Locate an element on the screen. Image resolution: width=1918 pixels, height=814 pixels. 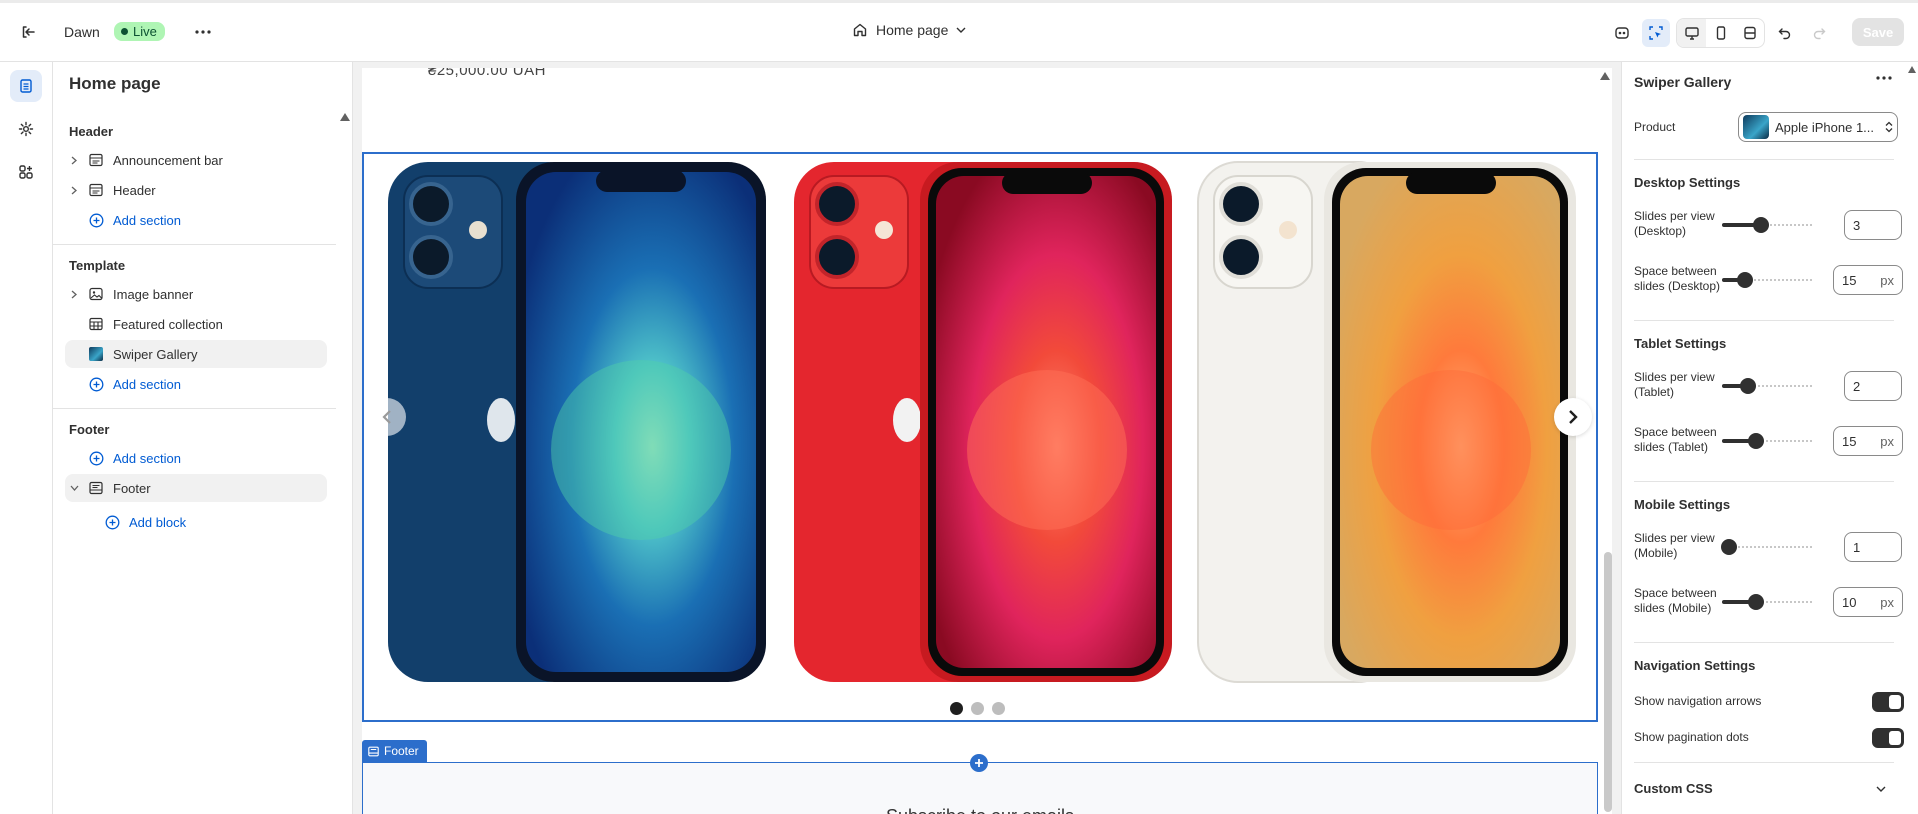
app-embeds-icon is located at coordinates (1622, 33).